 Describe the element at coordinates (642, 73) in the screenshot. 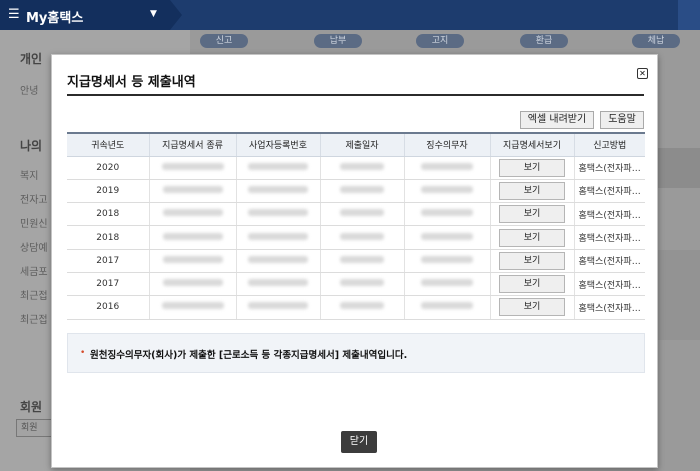

I see `close-icon: ✕` at that location.